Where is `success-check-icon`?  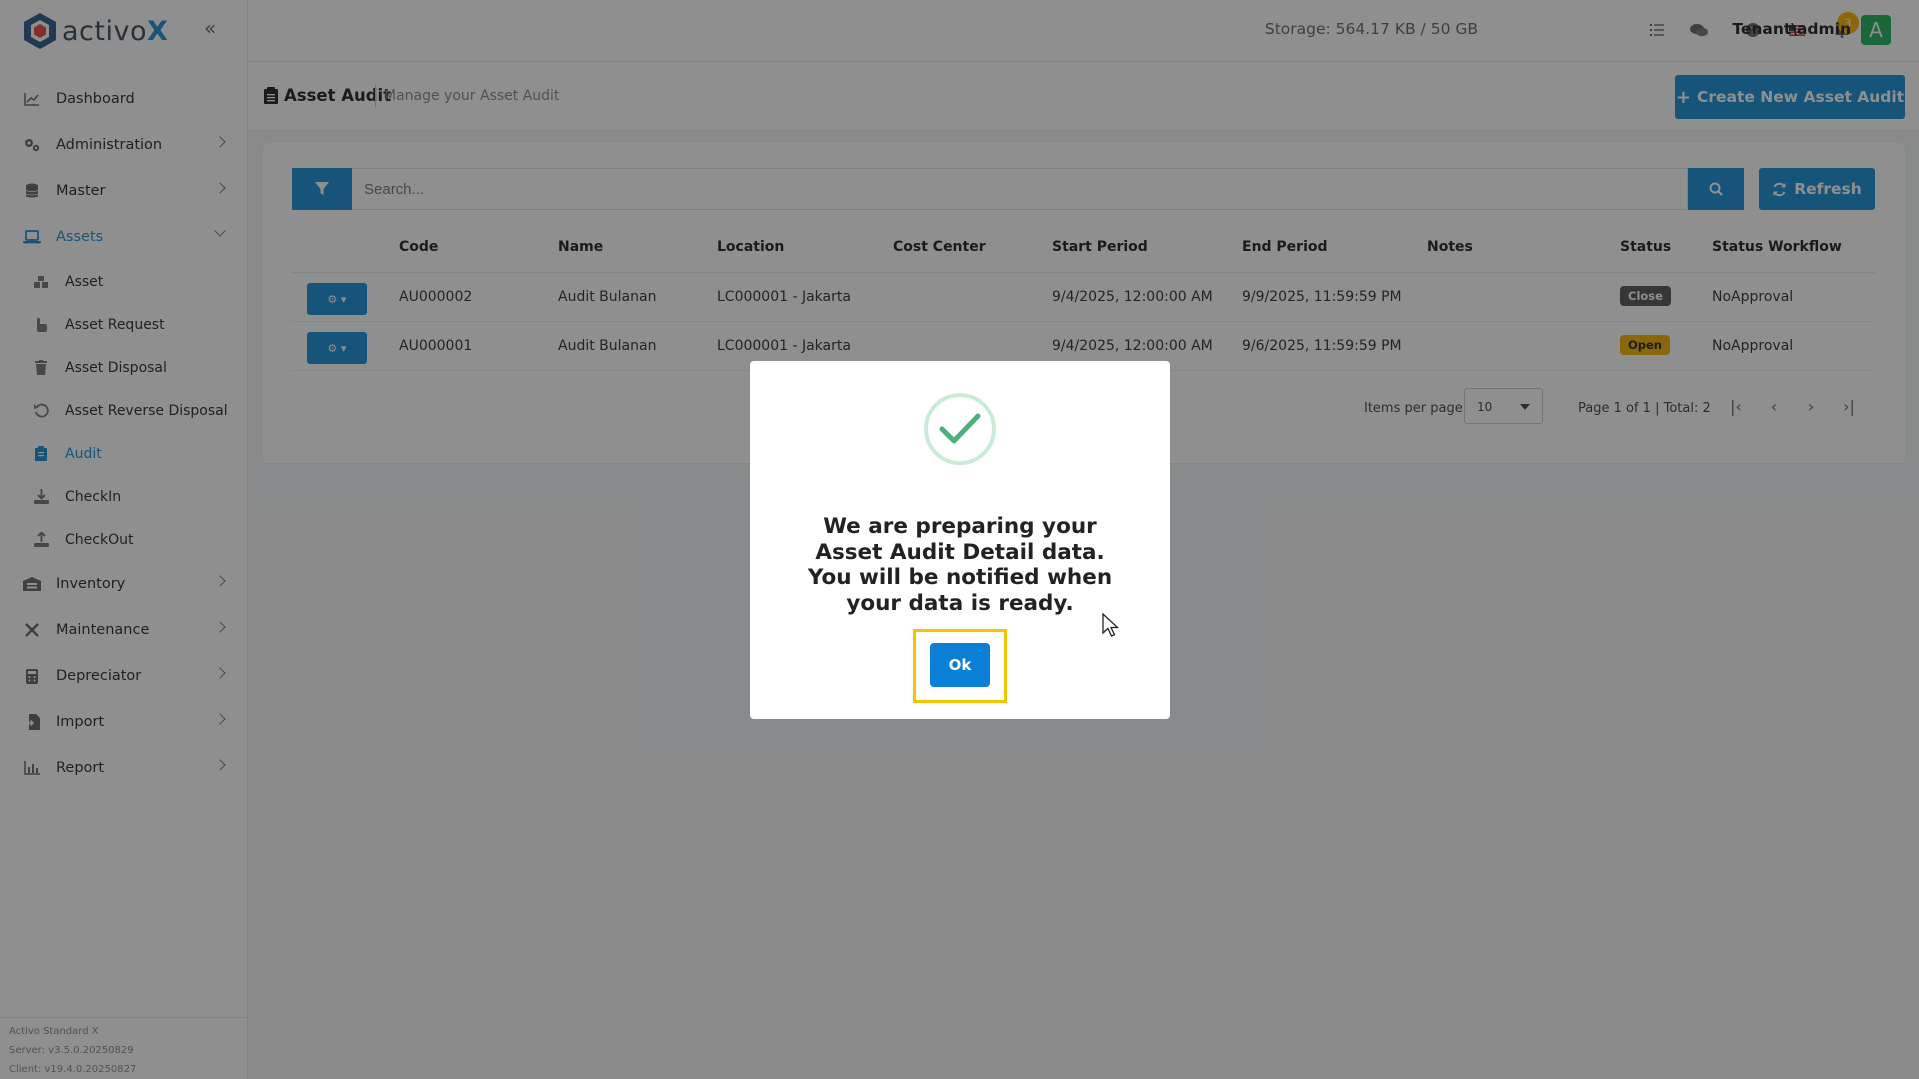
success-check-icon is located at coordinates (960, 429).